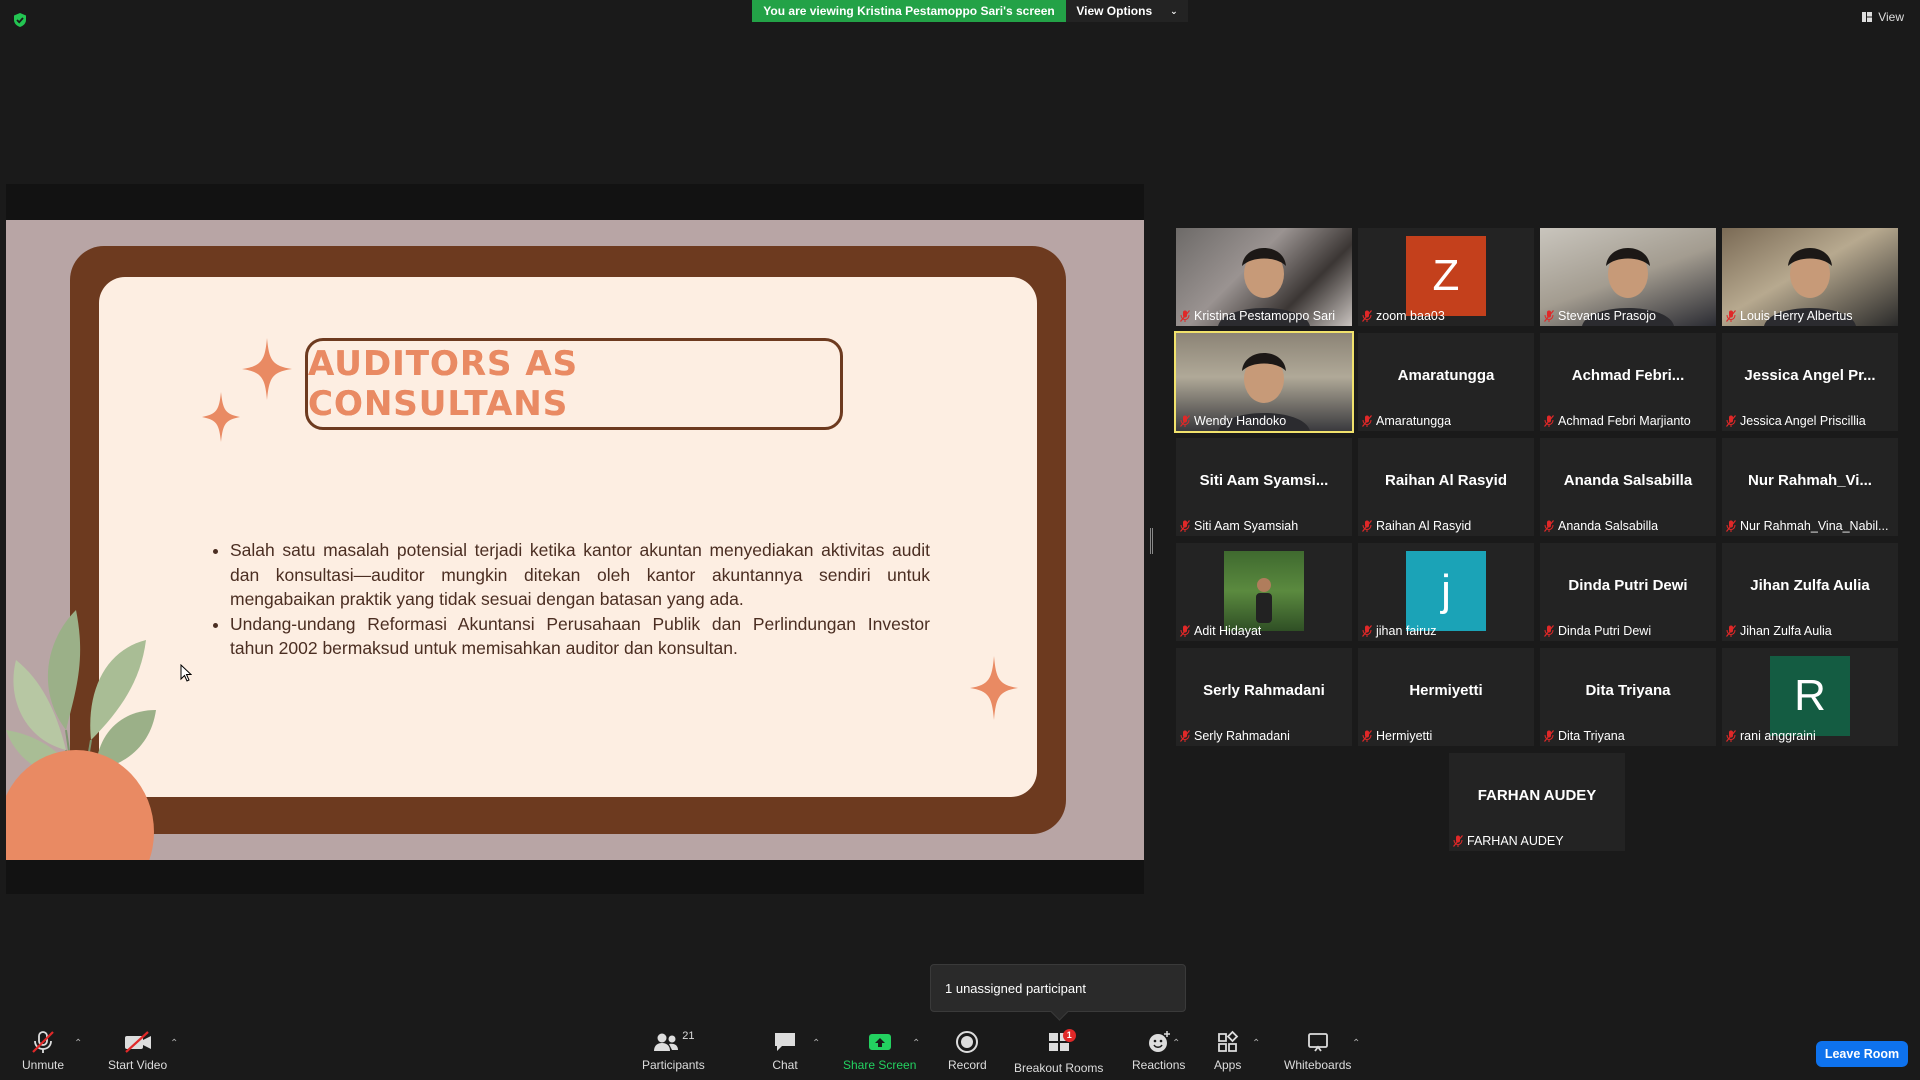  Describe the element at coordinates (1810, 697) in the screenshot. I see `participant-tile: Rrani anggraini` at that location.